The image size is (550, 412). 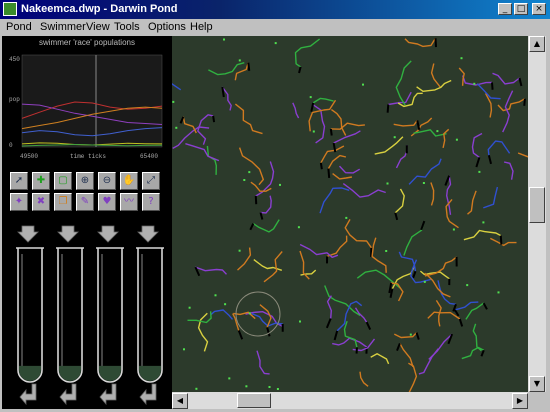 What do you see at coordinates (85, 202) in the screenshot?
I see `edit-genes-icon: ✎` at bounding box center [85, 202].